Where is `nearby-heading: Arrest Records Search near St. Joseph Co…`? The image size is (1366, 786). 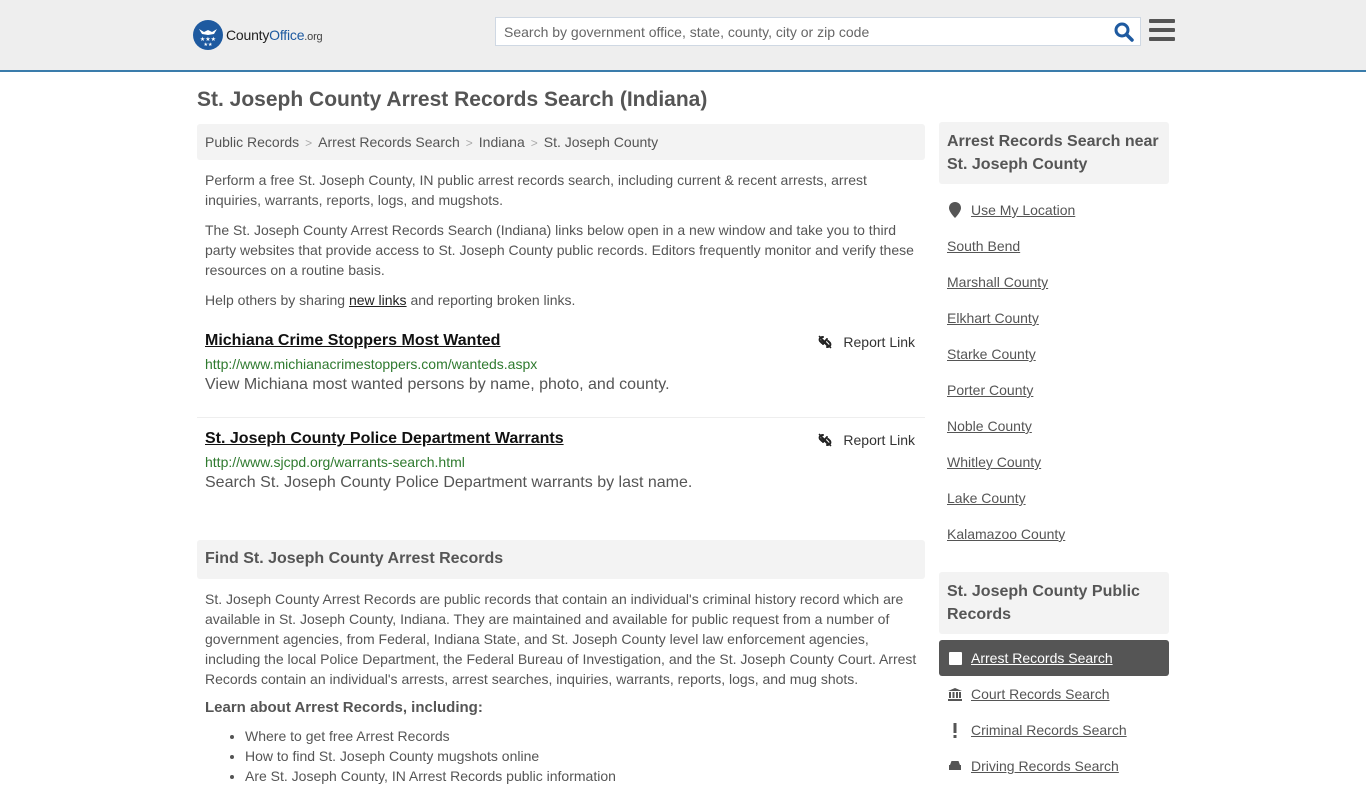
nearby-heading: Arrest Records Search near St. Joseph Co… is located at coordinates (1054, 153).